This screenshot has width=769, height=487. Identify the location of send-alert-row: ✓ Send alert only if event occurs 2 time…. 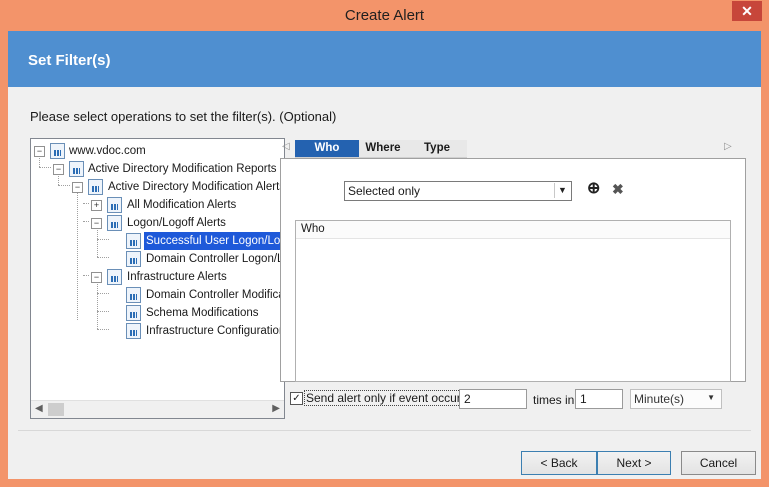
(523, 399).